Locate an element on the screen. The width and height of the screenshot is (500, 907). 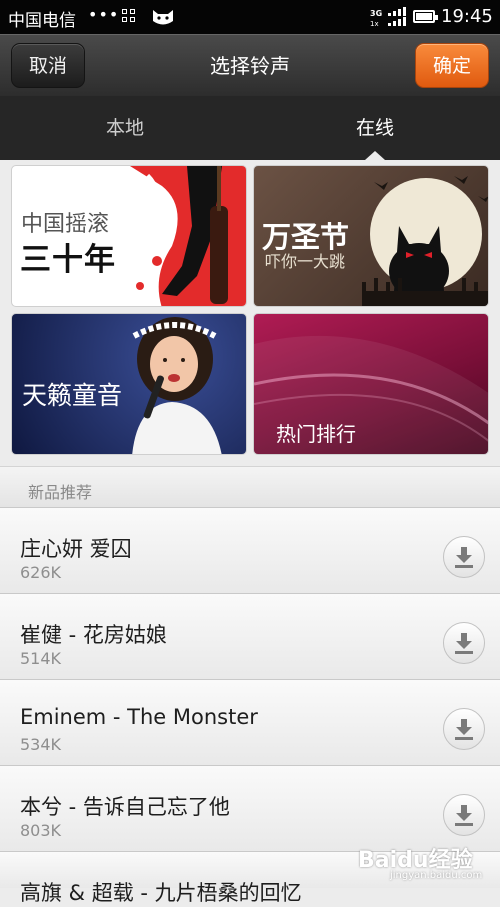
banner-halloween-subtitle: 吓你一大跳 is located at coordinates (305, 261).